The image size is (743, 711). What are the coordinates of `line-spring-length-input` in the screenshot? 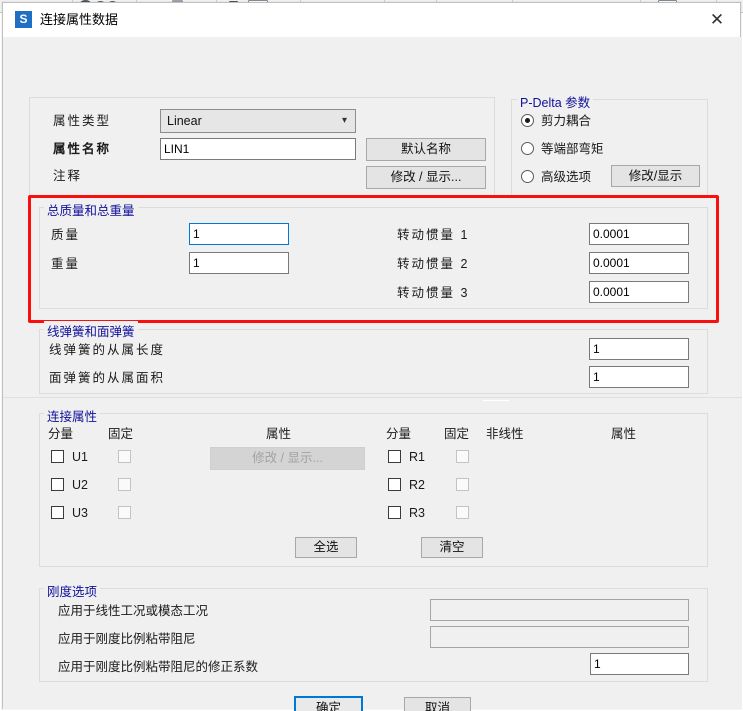 It's located at (639, 349).